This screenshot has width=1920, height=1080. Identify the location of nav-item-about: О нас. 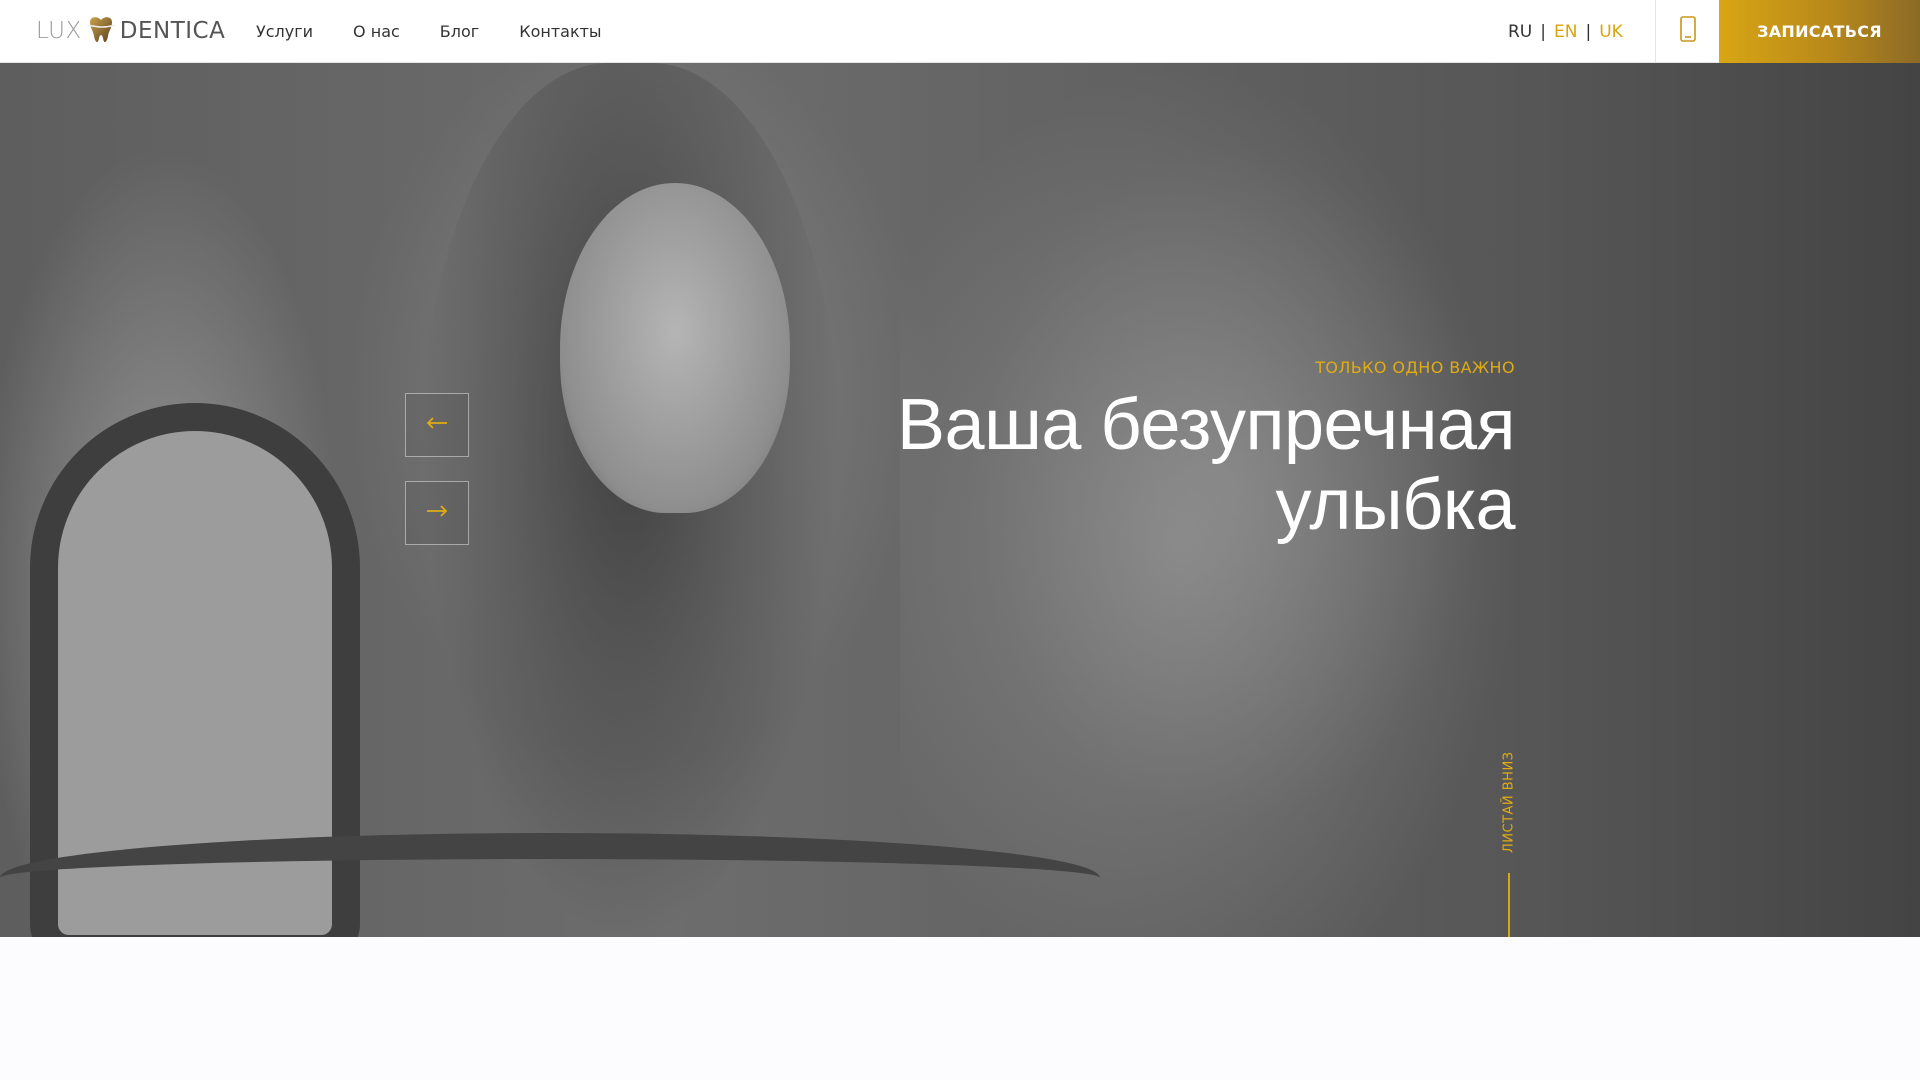
(376, 31).